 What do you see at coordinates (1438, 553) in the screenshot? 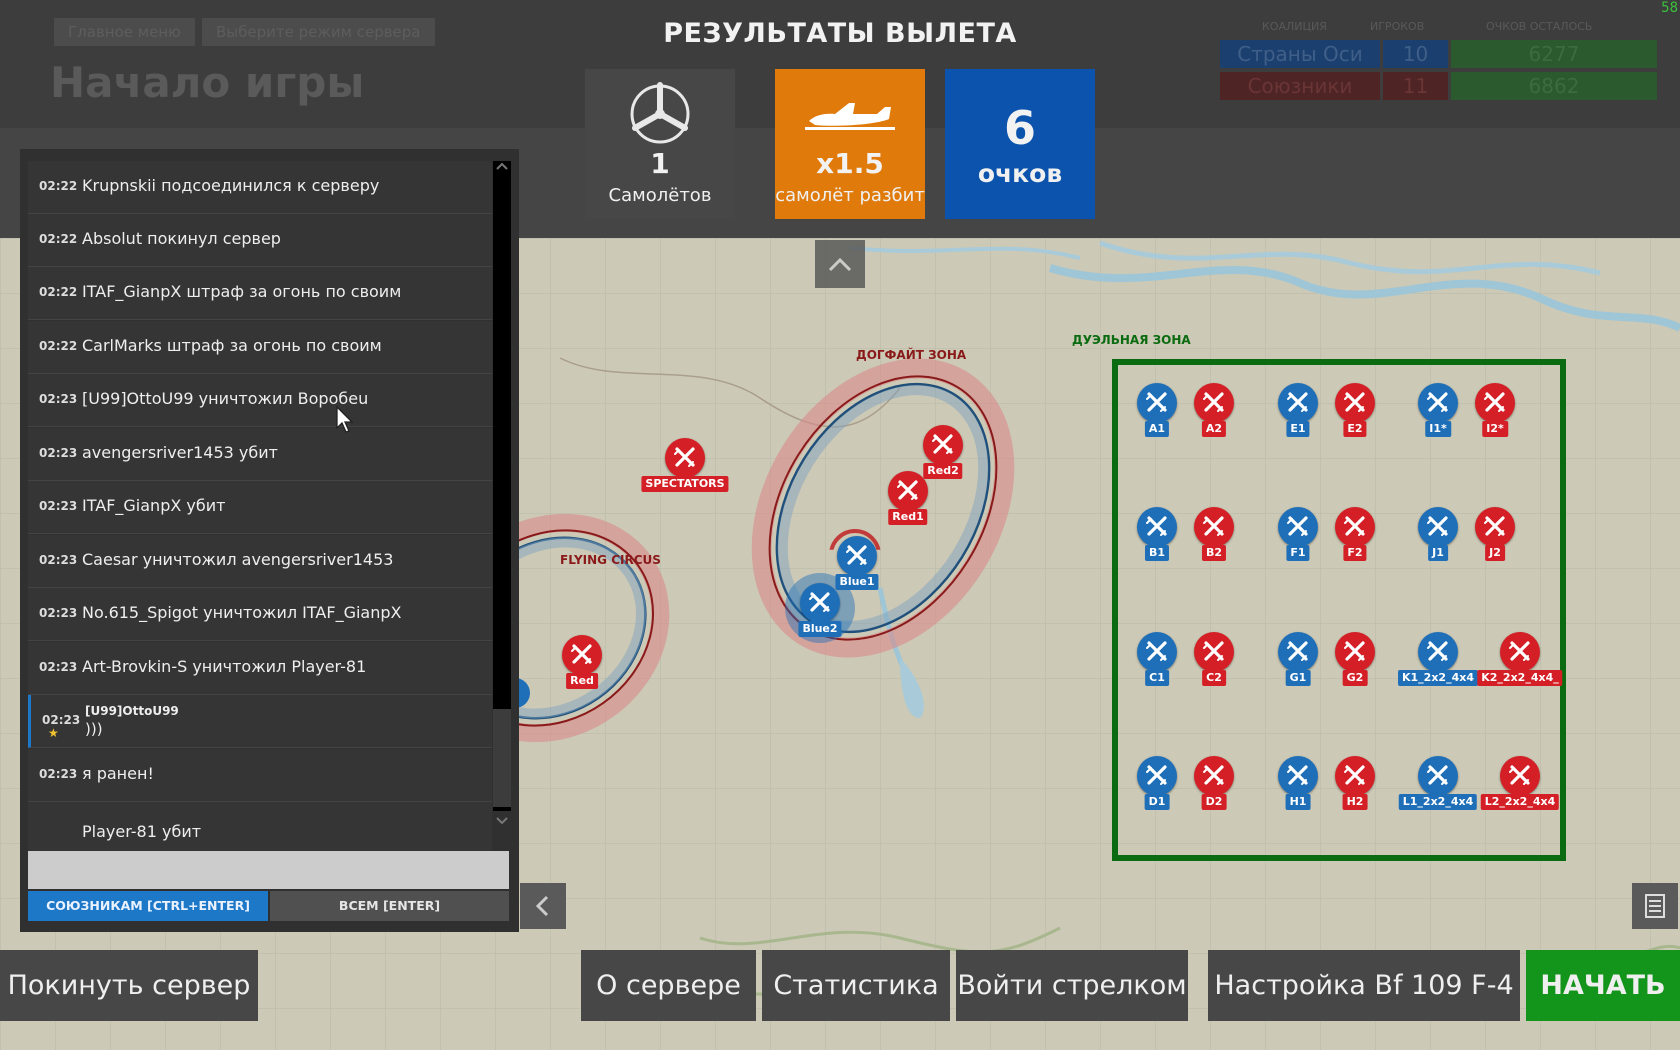
I see `duel-spawn-j1-label: J1` at bounding box center [1438, 553].